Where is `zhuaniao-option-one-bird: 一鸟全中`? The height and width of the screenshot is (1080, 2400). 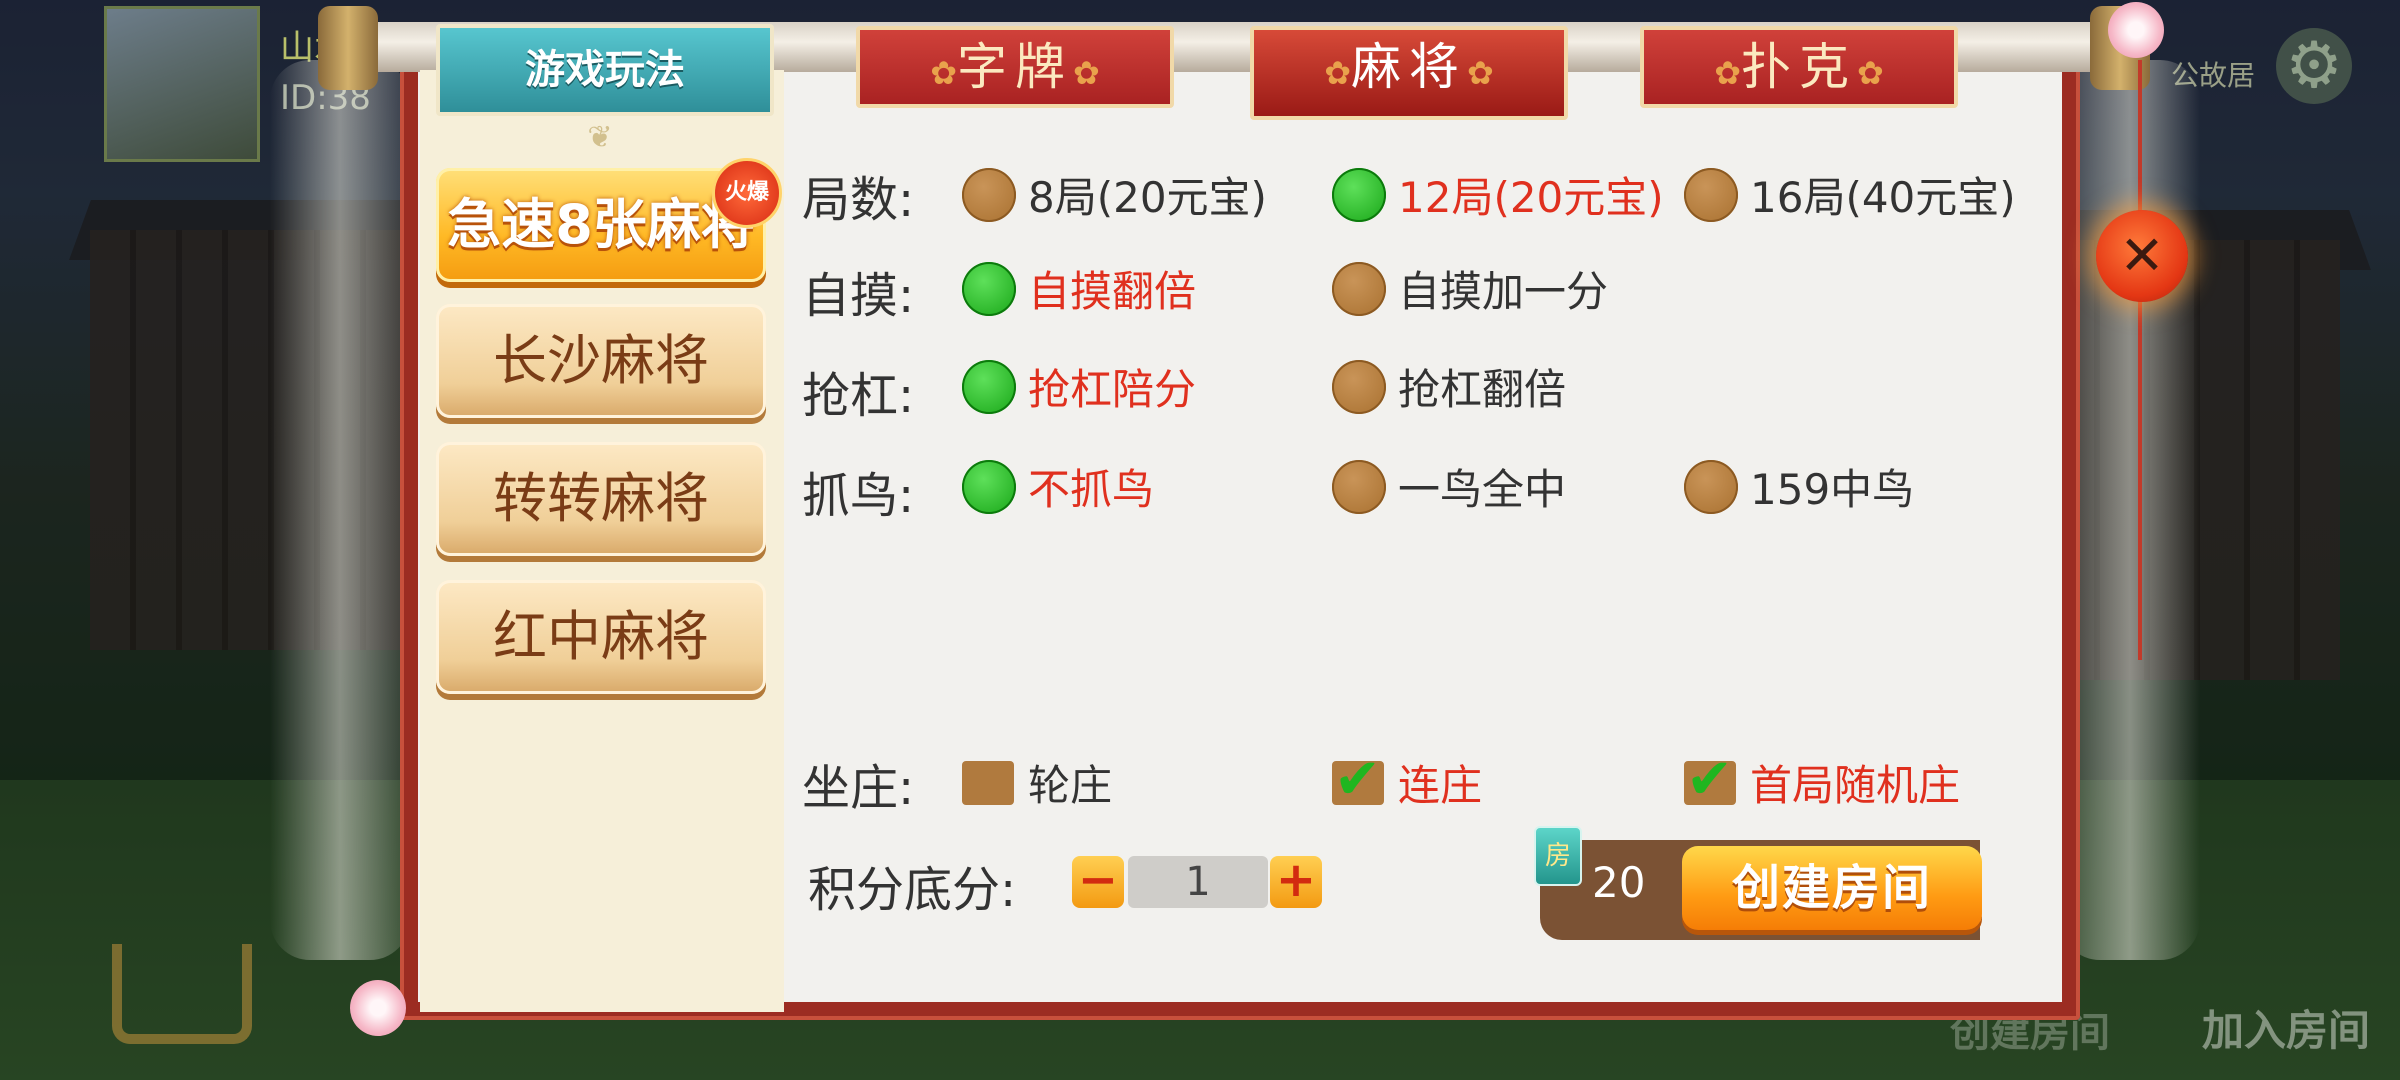 zhuaniao-option-one-bird: 一鸟全中 is located at coordinates (1449, 486).